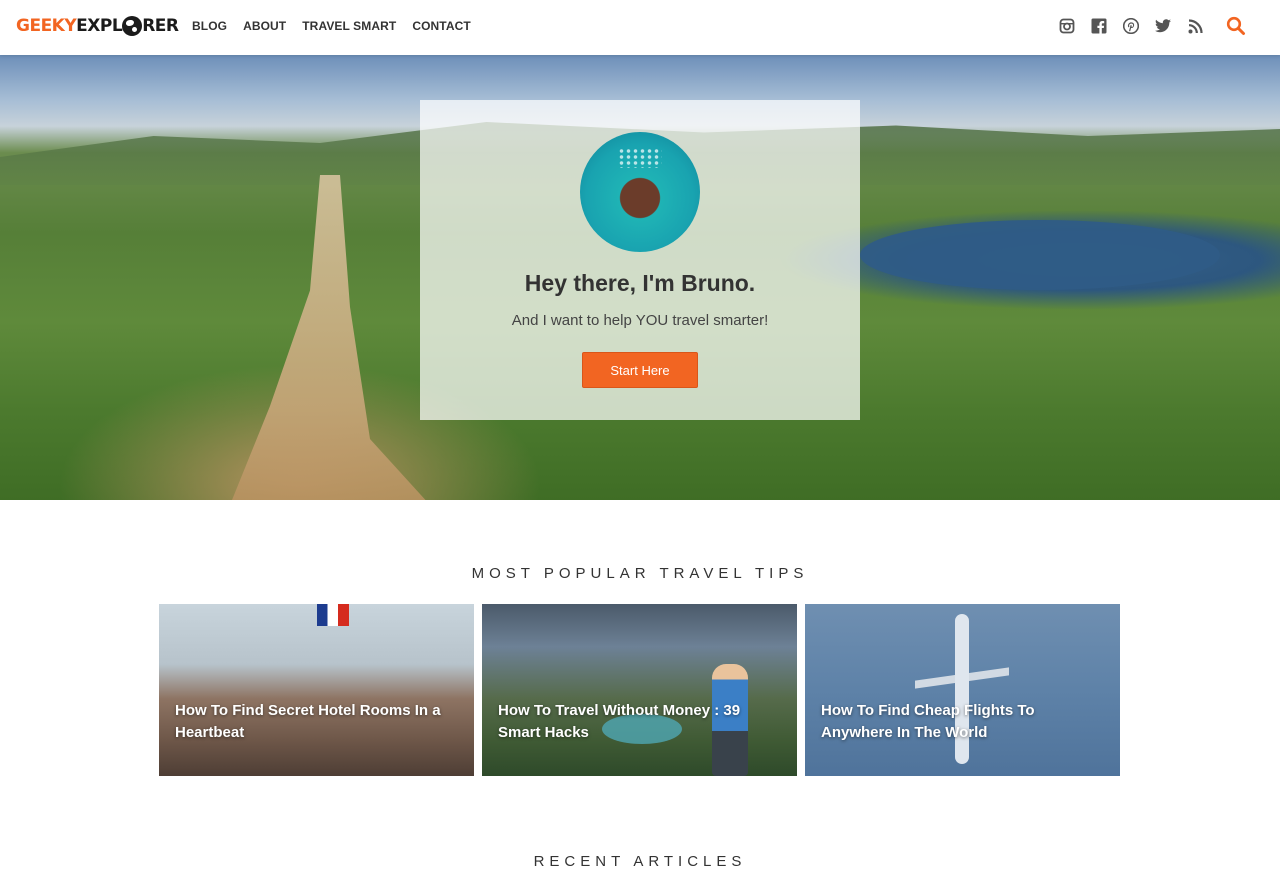 Image resolution: width=1280 pixels, height=880 pixels. Describe the element at coordinates (640, 192) in the screenshot. I see `avatar` at that location.